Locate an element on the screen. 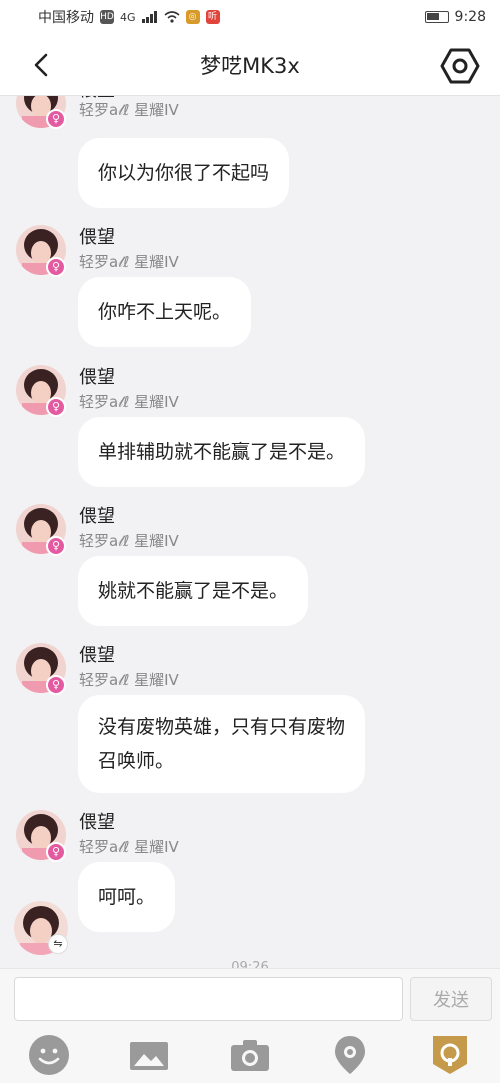  carrier-label: 中国移动 is located at coordinates (66, 18).